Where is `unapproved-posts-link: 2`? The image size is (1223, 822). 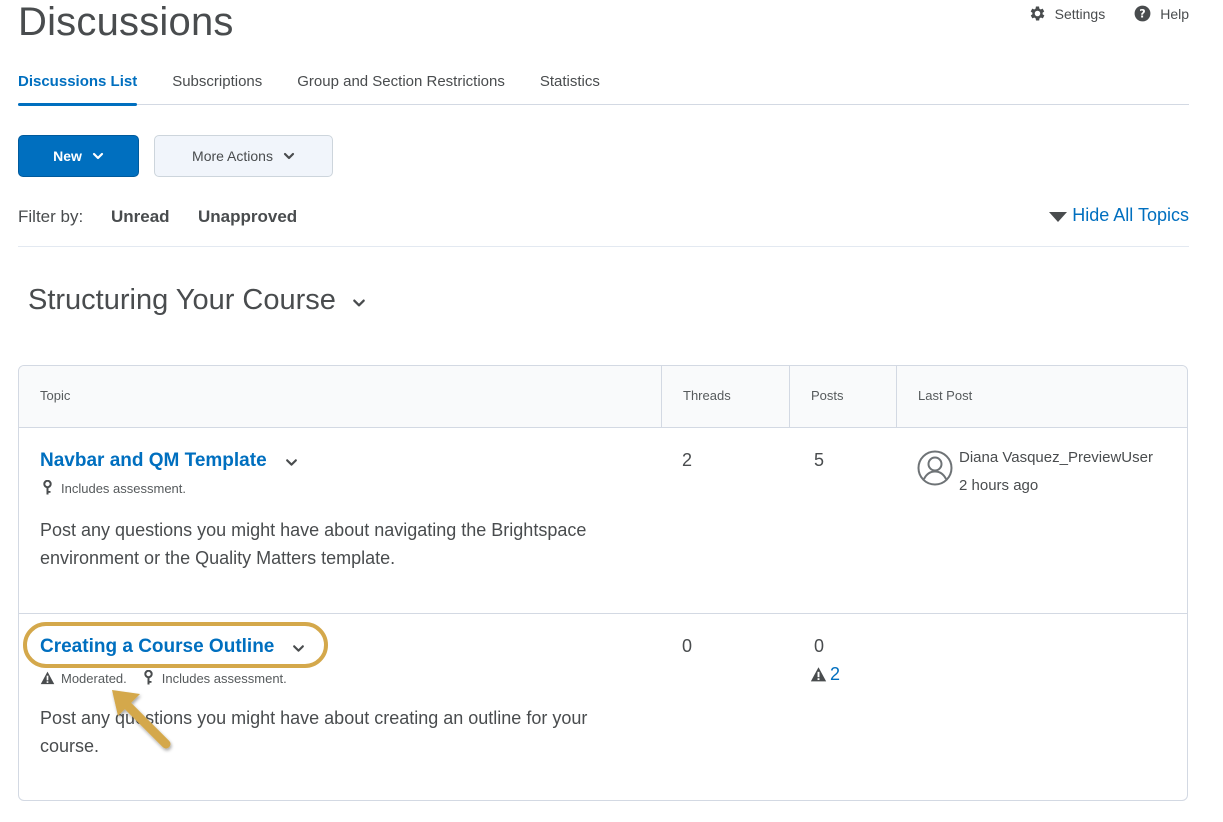 unapproved-posts-link: 2 is located at coordinates (824, 674).